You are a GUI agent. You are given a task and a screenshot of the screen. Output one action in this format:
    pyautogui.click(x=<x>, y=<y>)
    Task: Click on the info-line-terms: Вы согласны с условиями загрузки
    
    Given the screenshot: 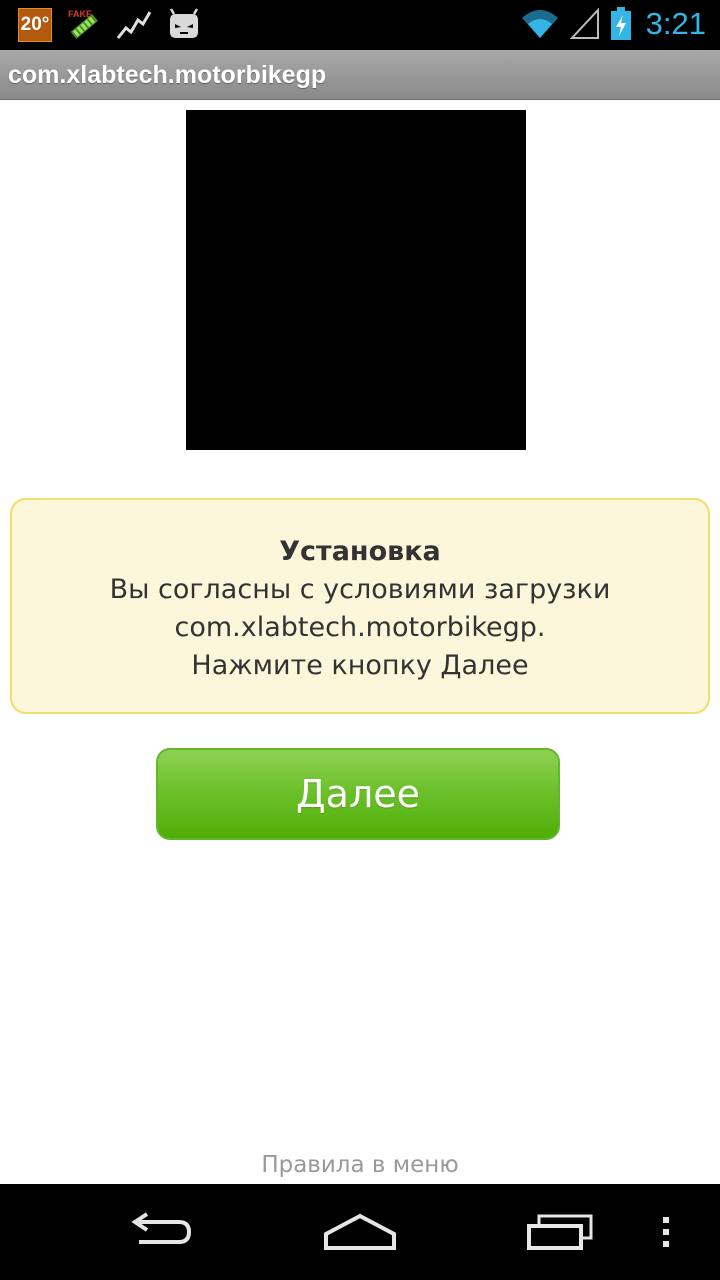 What is the action you would take?
    pyautogui.click(x=360, y=589)
    